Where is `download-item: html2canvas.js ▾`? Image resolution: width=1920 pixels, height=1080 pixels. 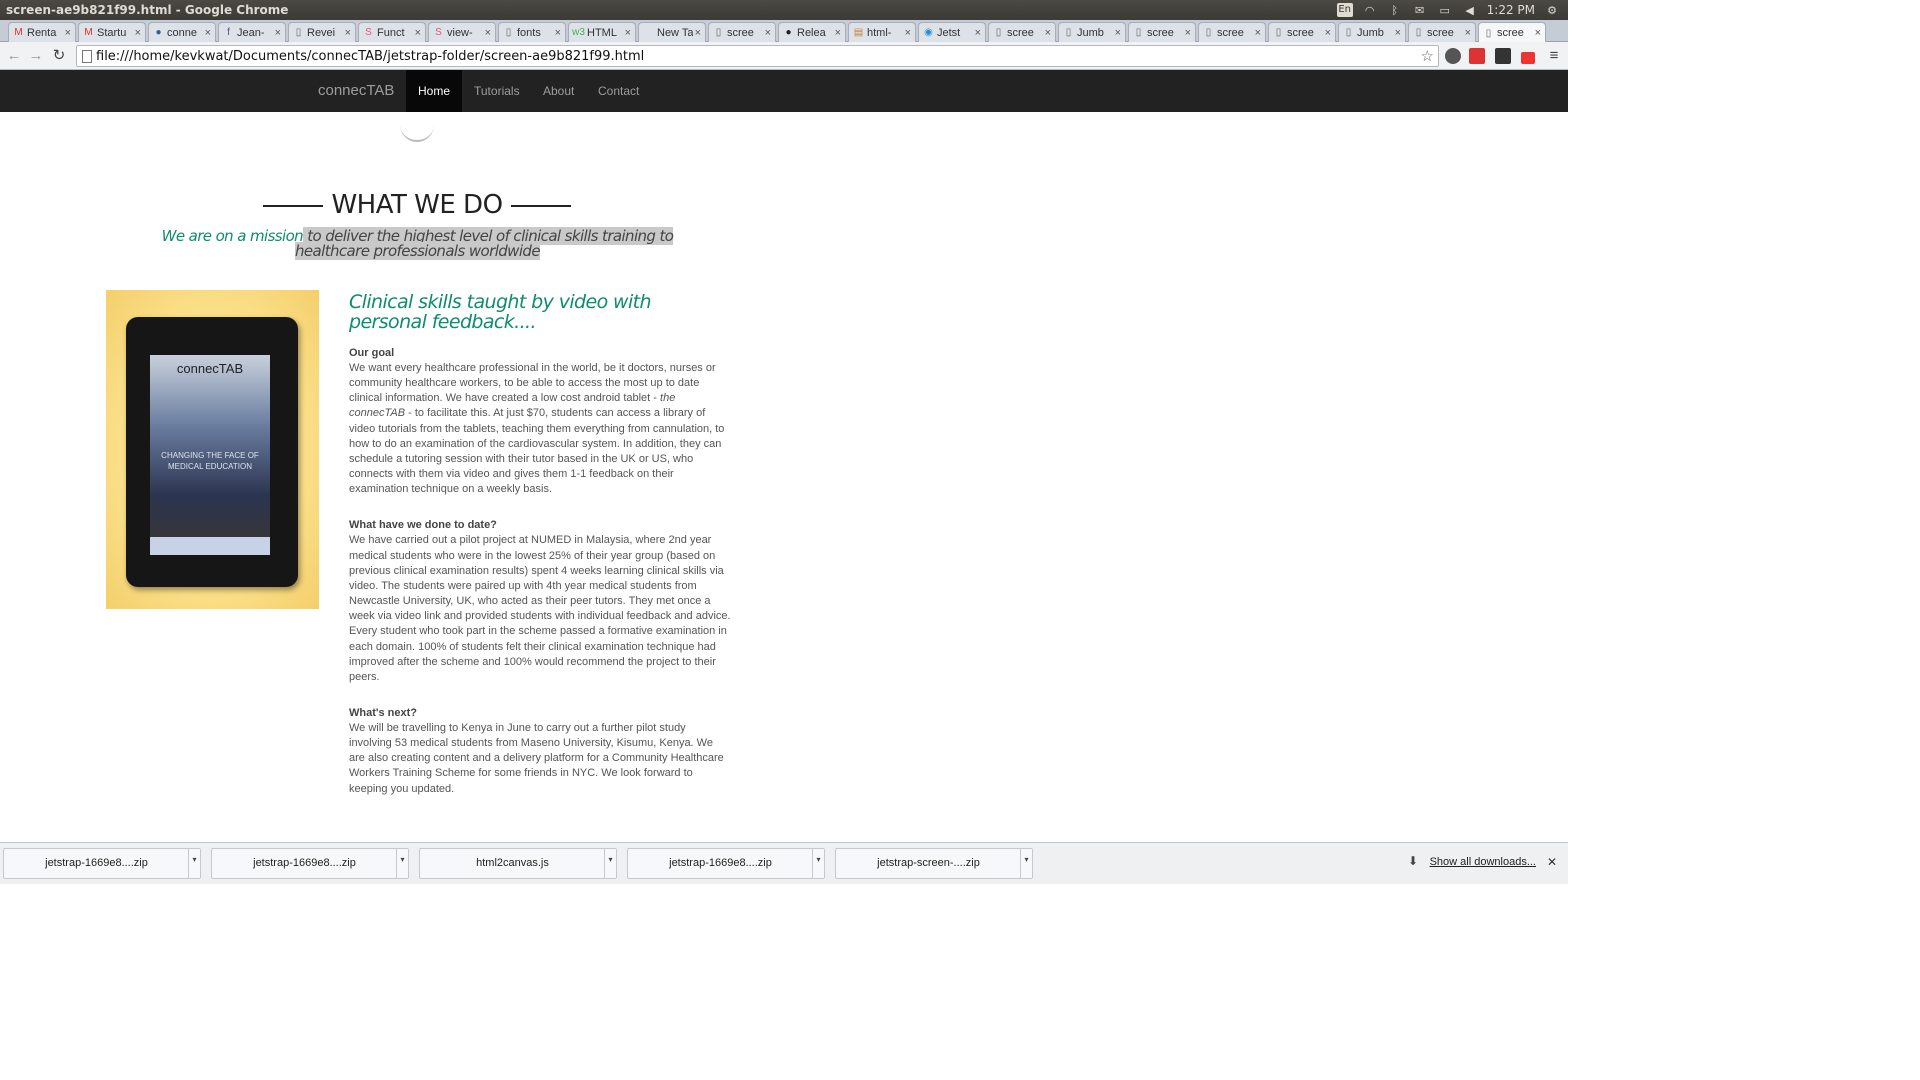 download-item: html2canvas.js ▾ is located at coordinates (518, 863).